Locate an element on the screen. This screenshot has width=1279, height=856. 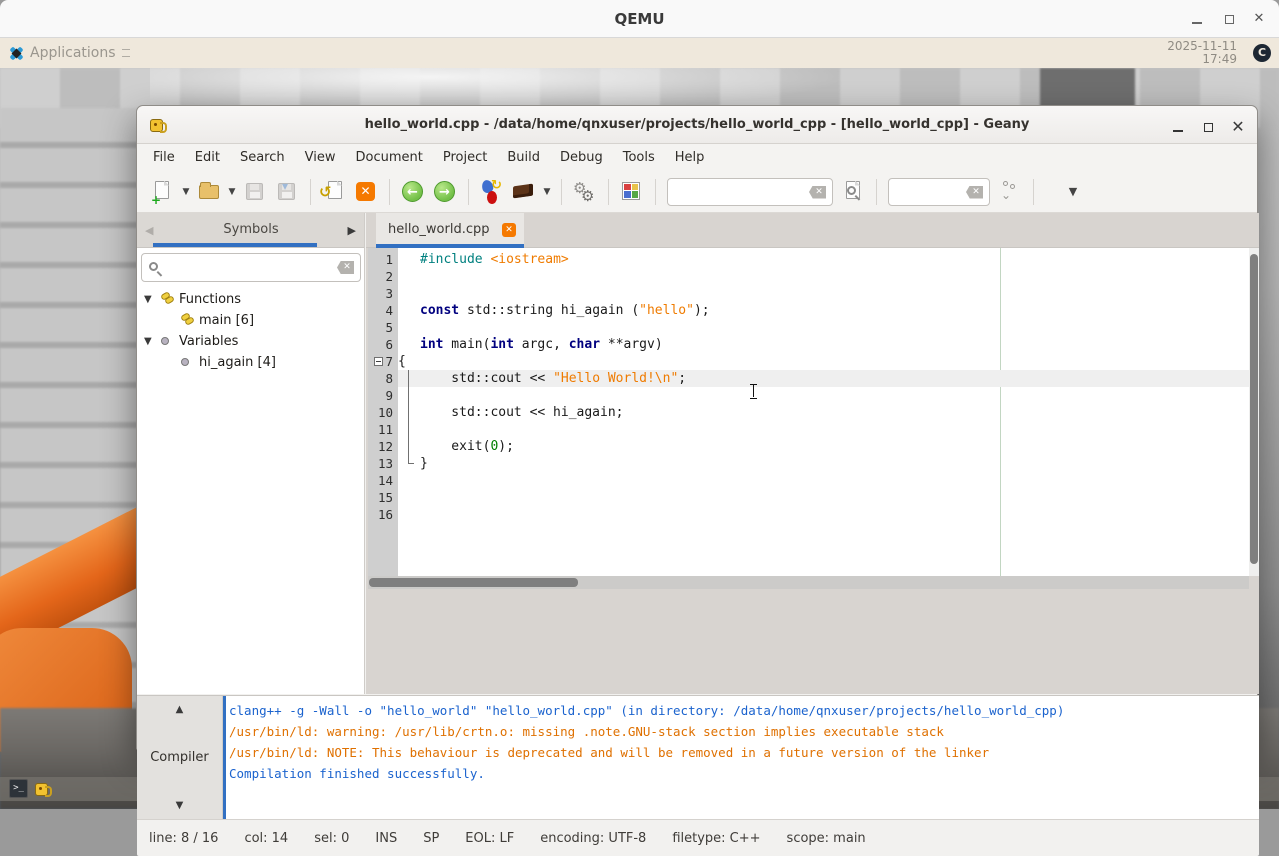
qemu-maximize-button is located at coordinates (1229, 20).